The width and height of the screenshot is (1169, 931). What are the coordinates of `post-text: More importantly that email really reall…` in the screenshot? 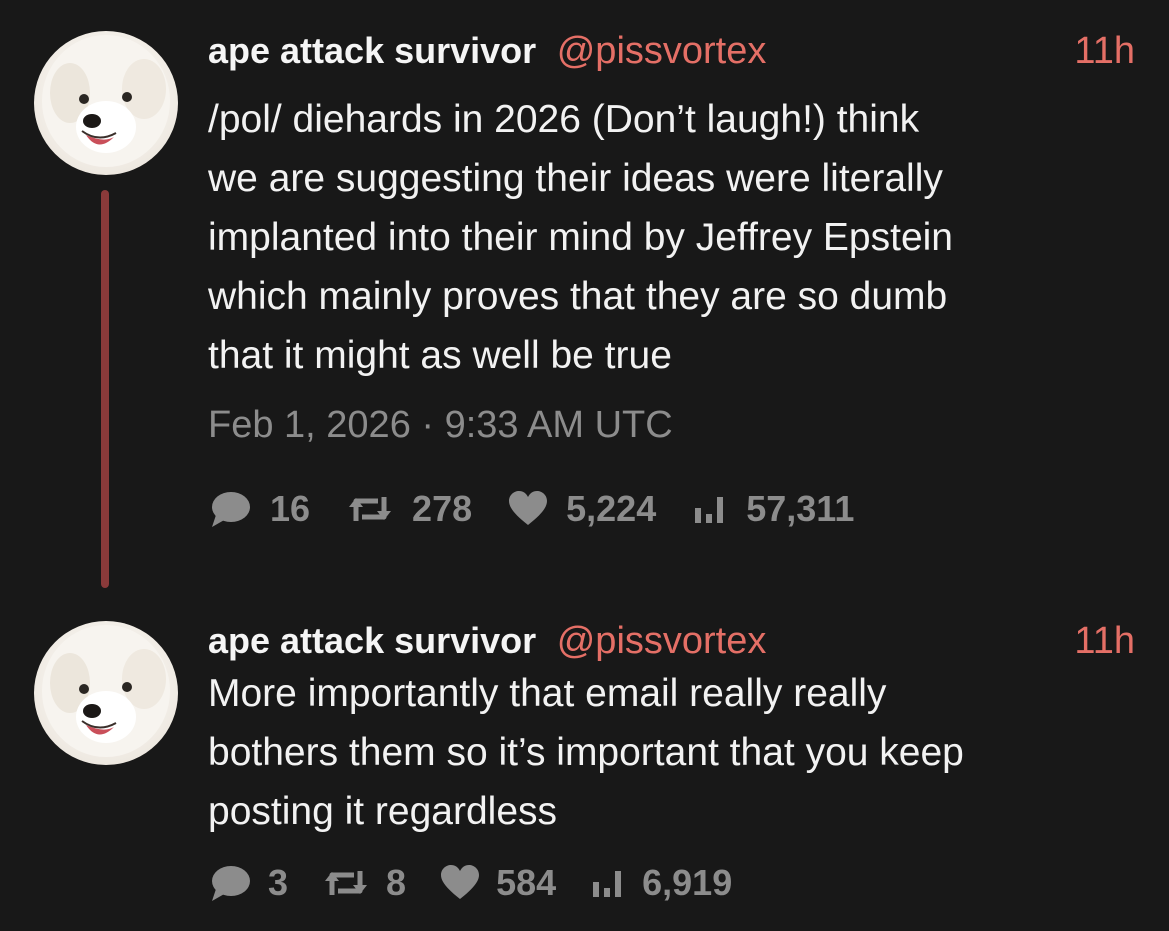 It's located at (586, 752).